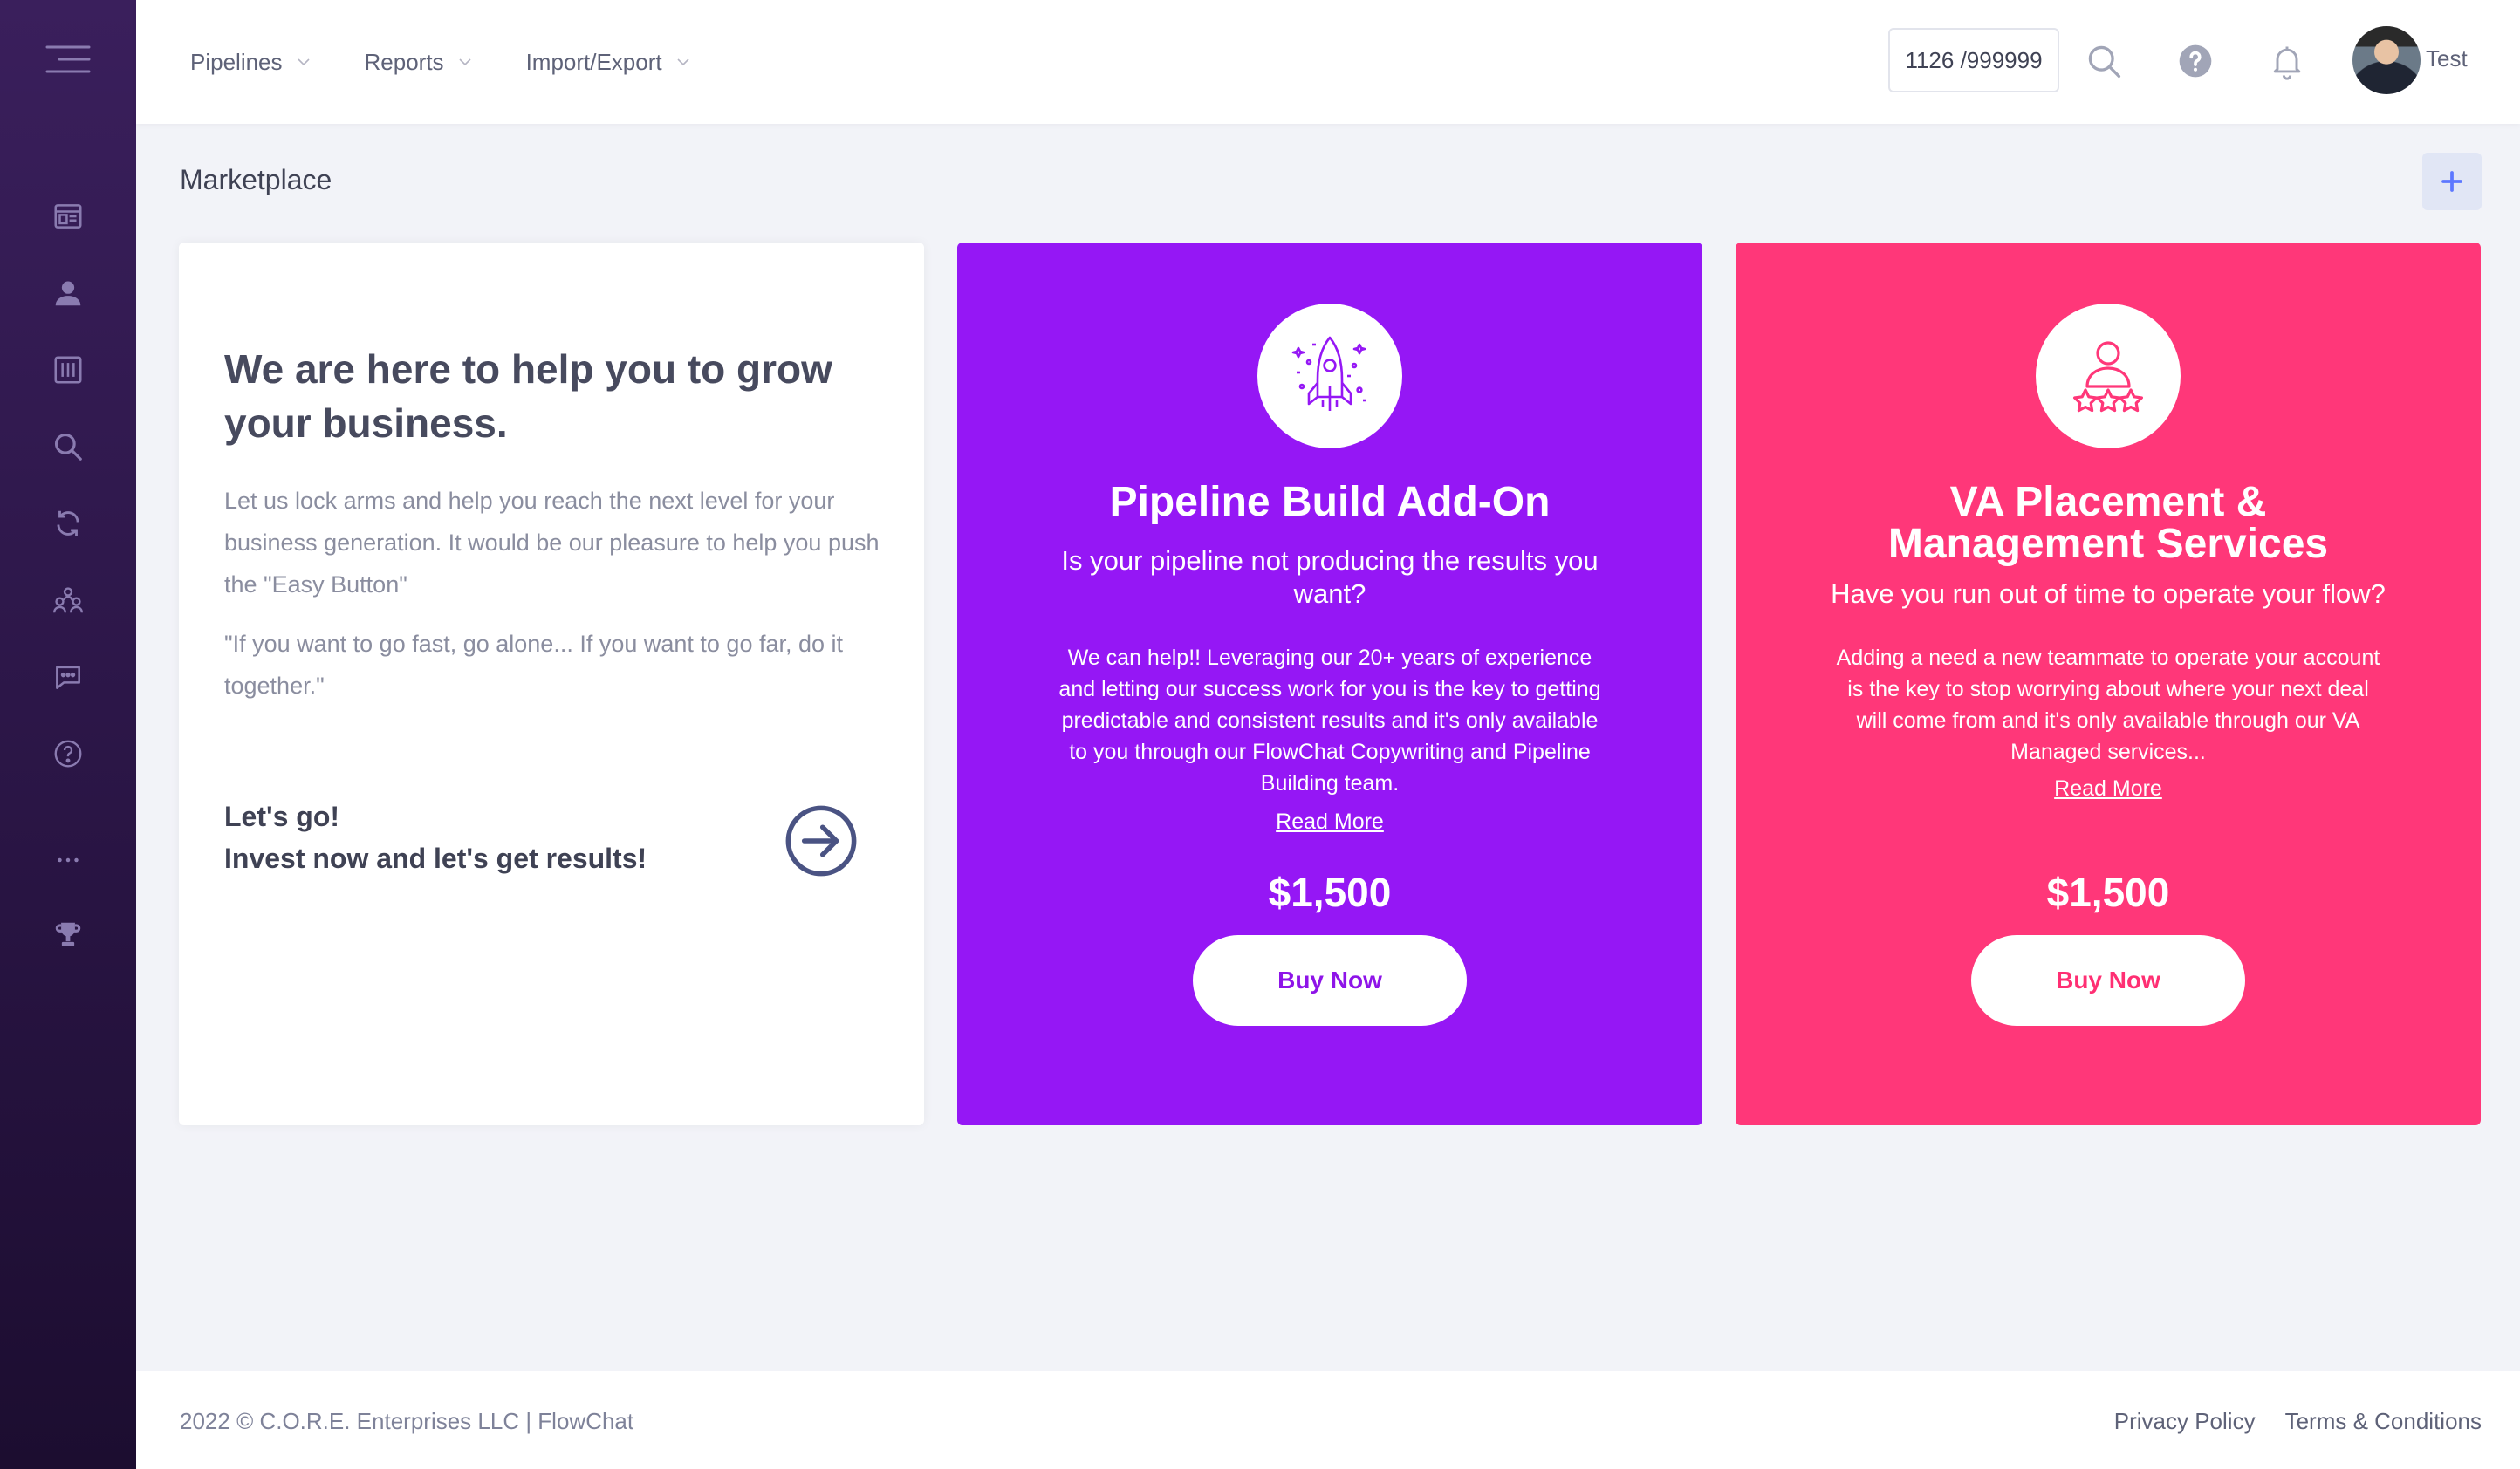 The image size is (2520, 1469). I want to click on contacts-icon, so click(68, 293).